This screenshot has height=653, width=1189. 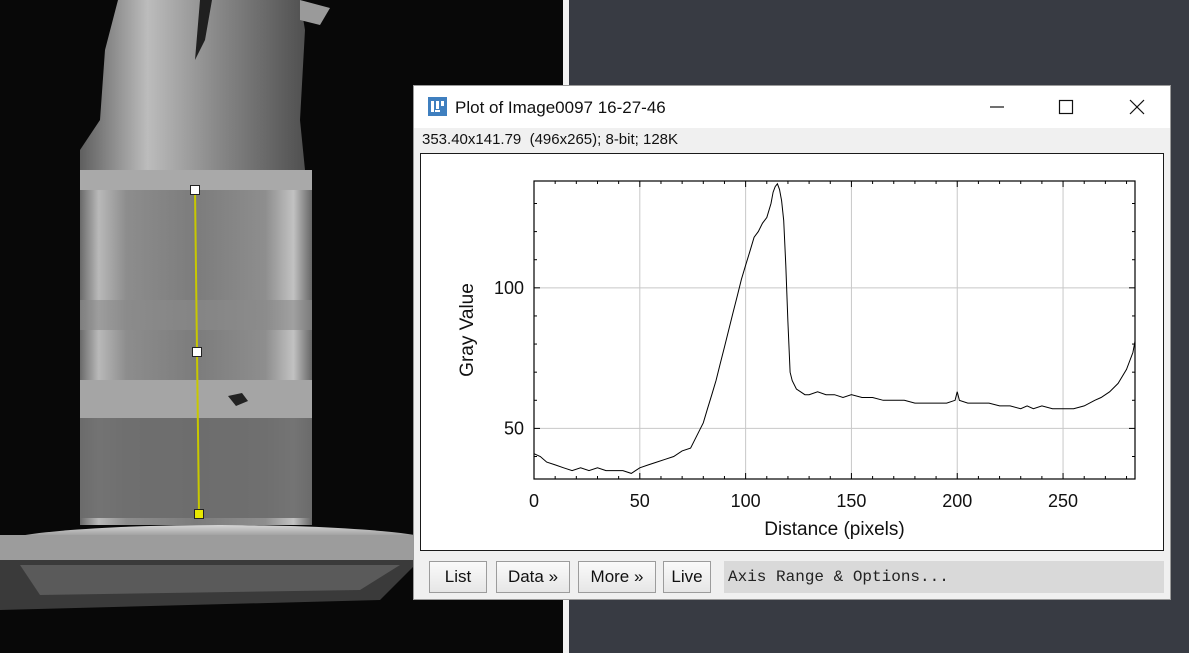 What do you see at coordinates (851, 501) in the screenshot?
I see `x-tick-label: 150` at bounding box center [851, 501].